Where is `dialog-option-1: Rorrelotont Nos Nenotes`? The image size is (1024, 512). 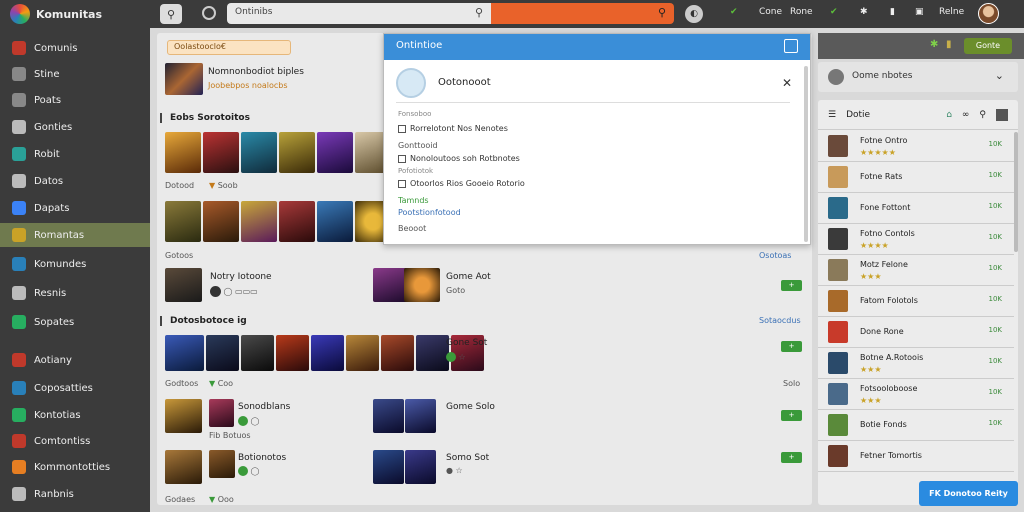
dialog-option-1: Rorrelotont Nos Nenotes is located at coordinates (453, 128).